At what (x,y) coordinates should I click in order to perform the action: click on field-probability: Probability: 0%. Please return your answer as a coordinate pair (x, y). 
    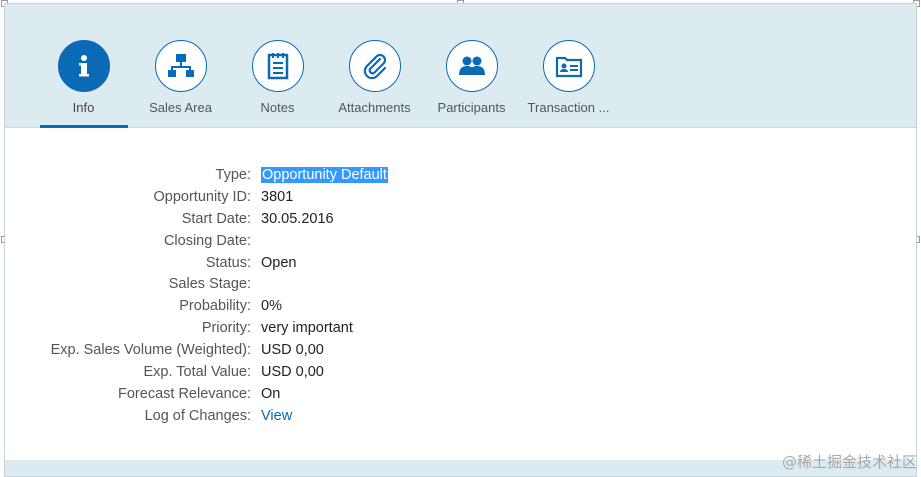
    Looking at the image, I should click on (460, 306).